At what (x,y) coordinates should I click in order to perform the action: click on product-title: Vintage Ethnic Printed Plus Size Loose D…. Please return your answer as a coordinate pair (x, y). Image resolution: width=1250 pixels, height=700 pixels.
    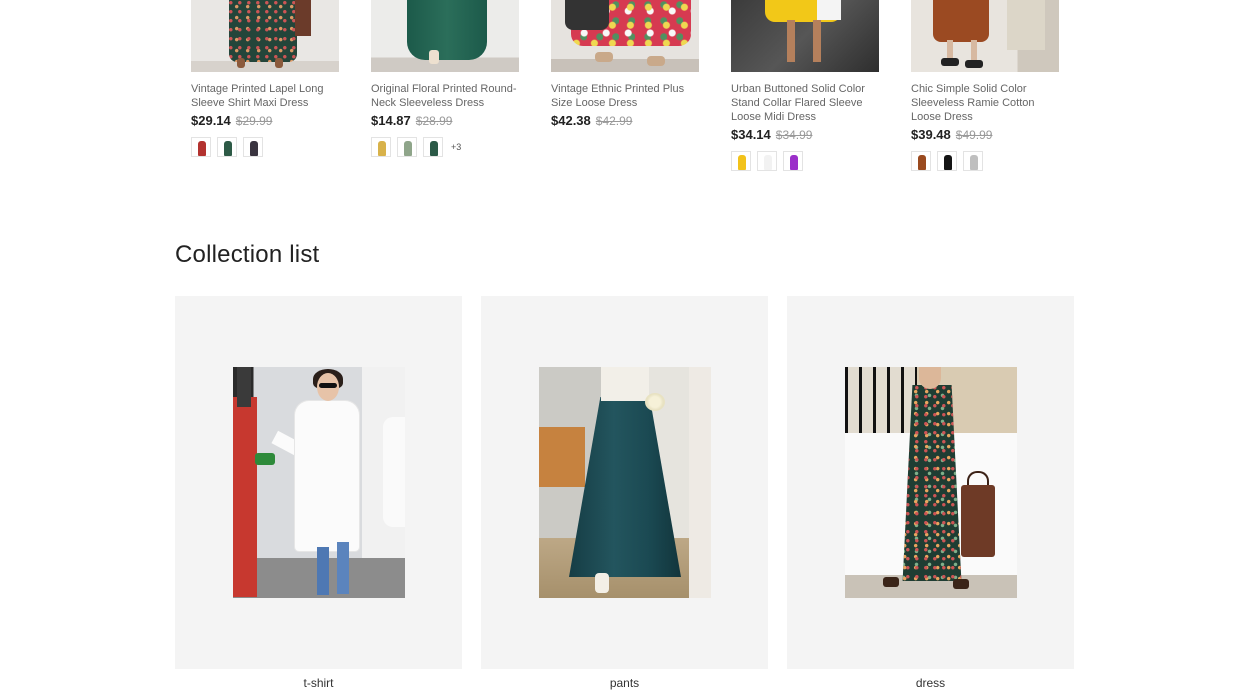
    Looking at the image, I should click on (625, 96).